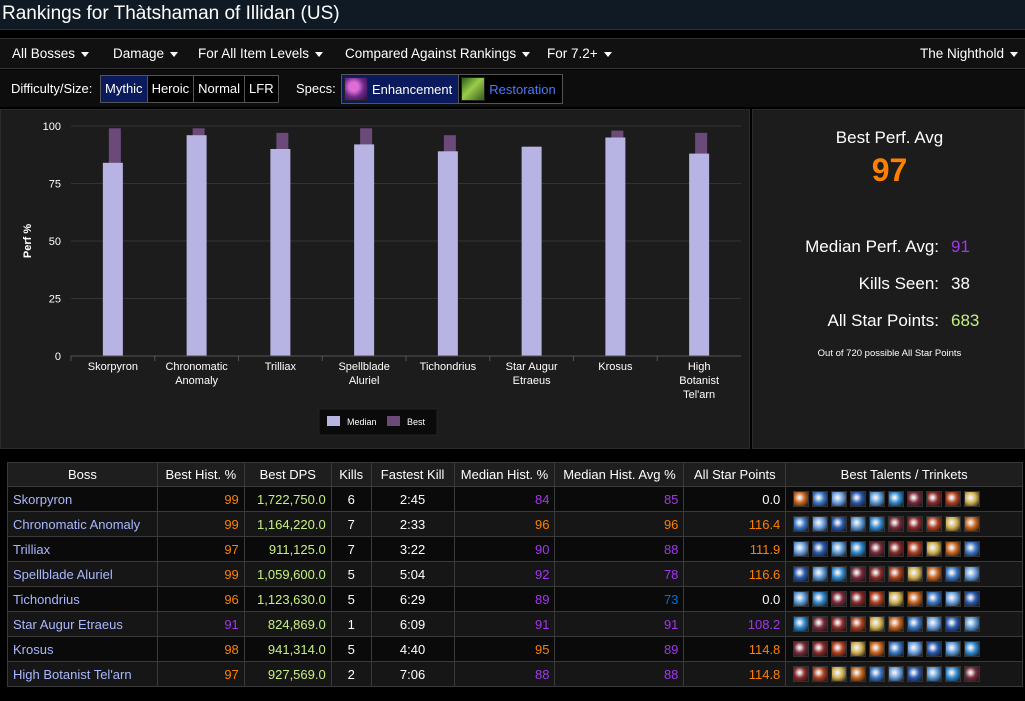  What do you see at coordinates (82, 524) in the screenshot?
I see `boss-name-link: Chronomatic Anomaly` at bounding box center [82, 524].